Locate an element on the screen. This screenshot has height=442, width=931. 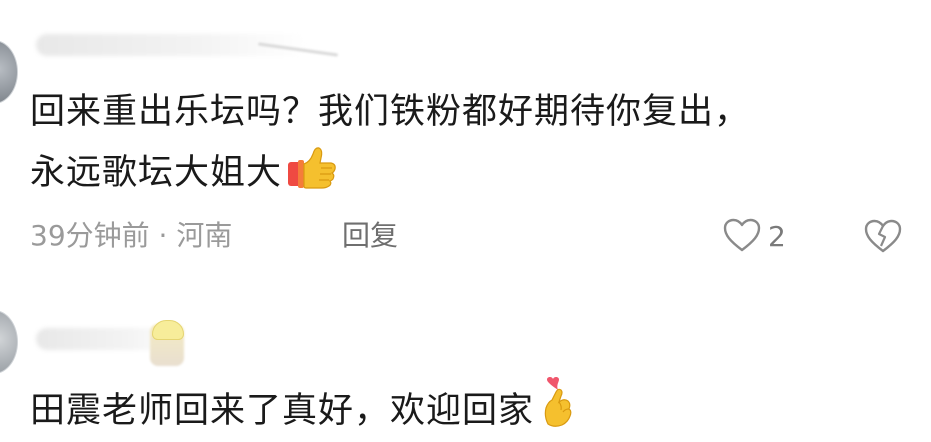
user-badge-icon is located at coordinates (168, 330).